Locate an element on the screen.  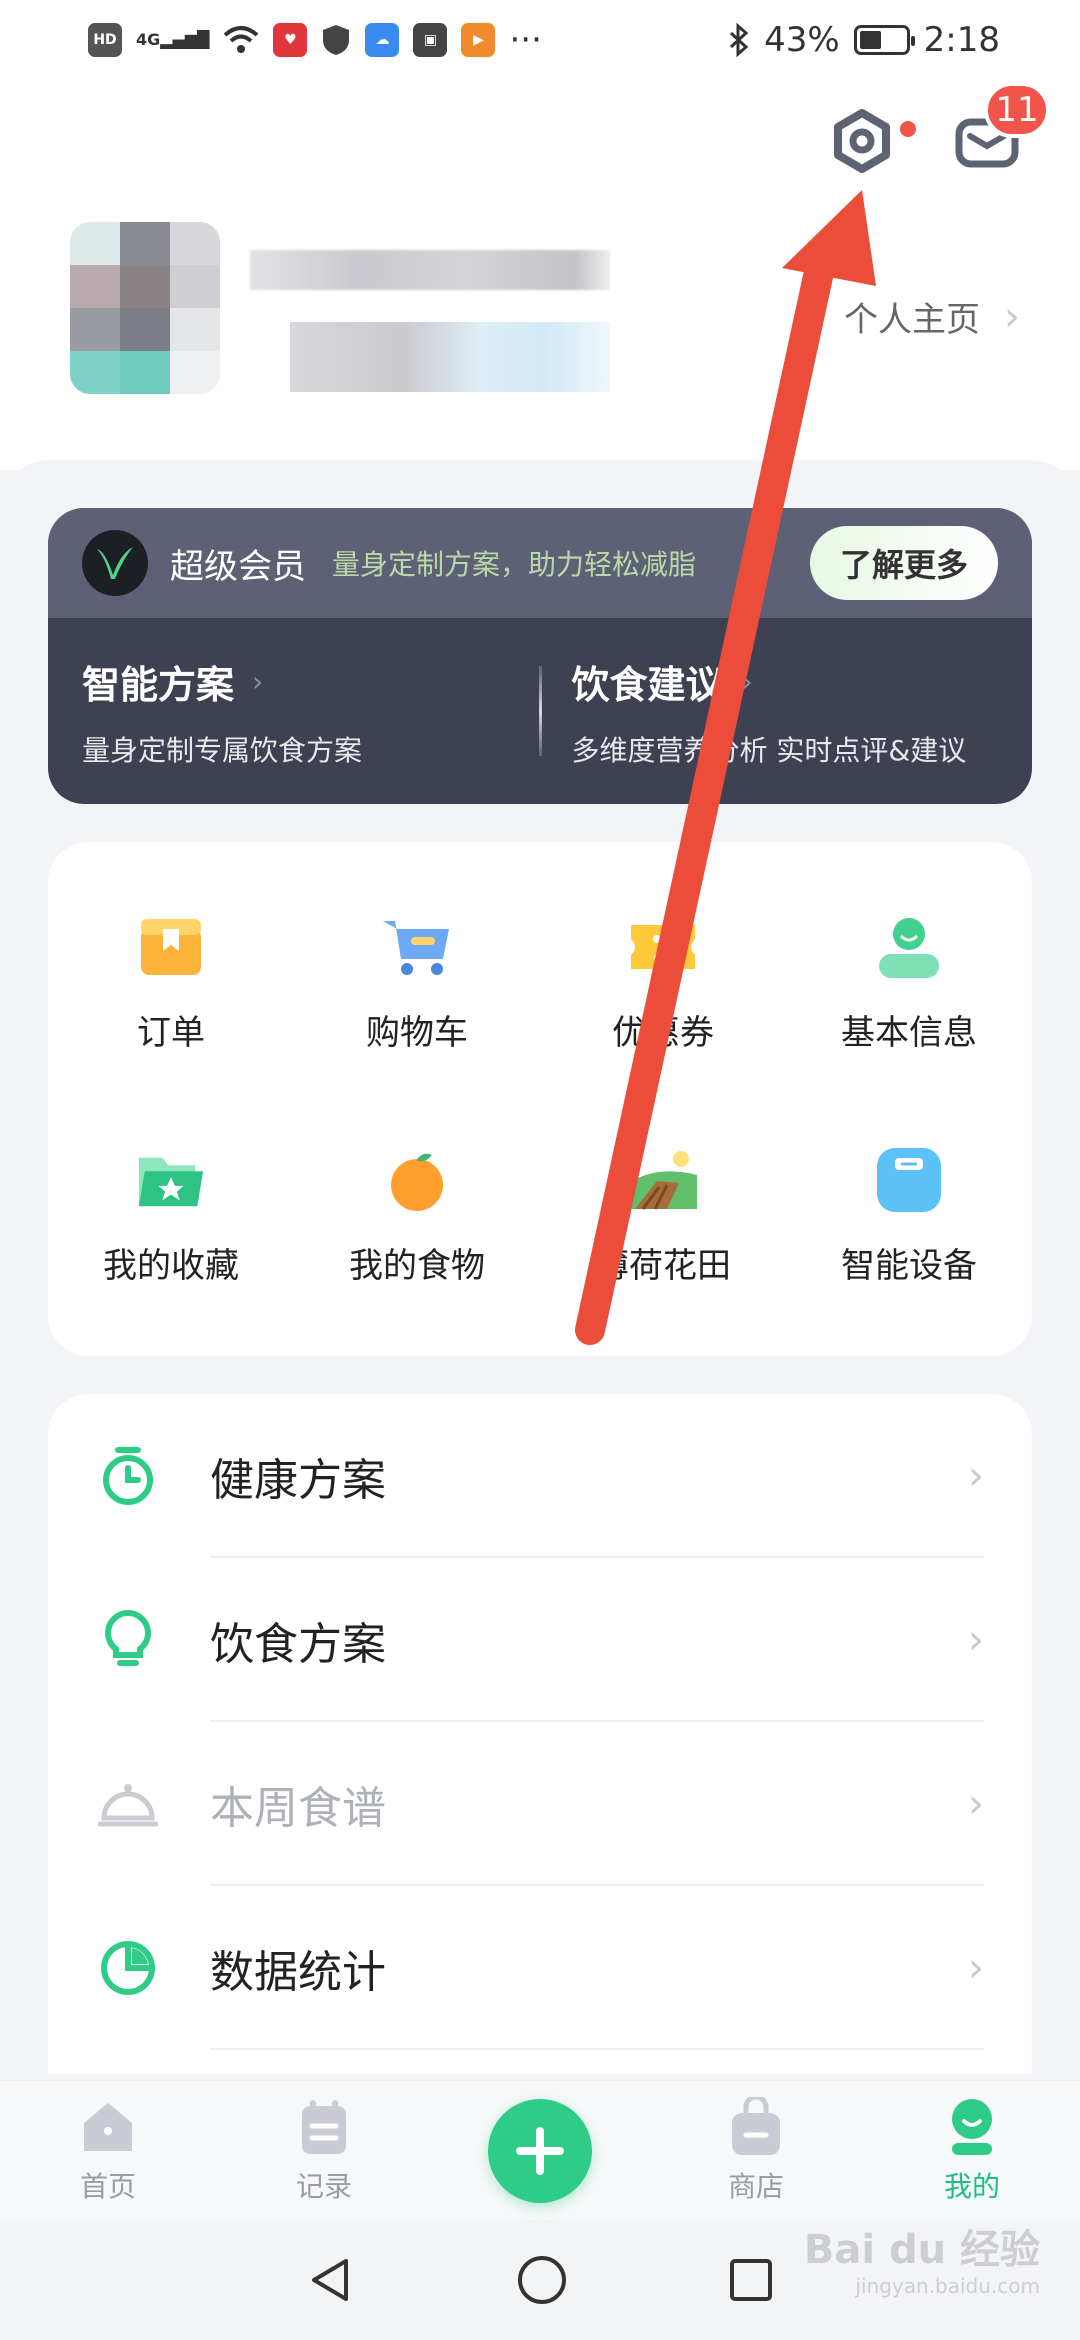
learn-more-button: 了解更多 is located at coordinates (903, 563).